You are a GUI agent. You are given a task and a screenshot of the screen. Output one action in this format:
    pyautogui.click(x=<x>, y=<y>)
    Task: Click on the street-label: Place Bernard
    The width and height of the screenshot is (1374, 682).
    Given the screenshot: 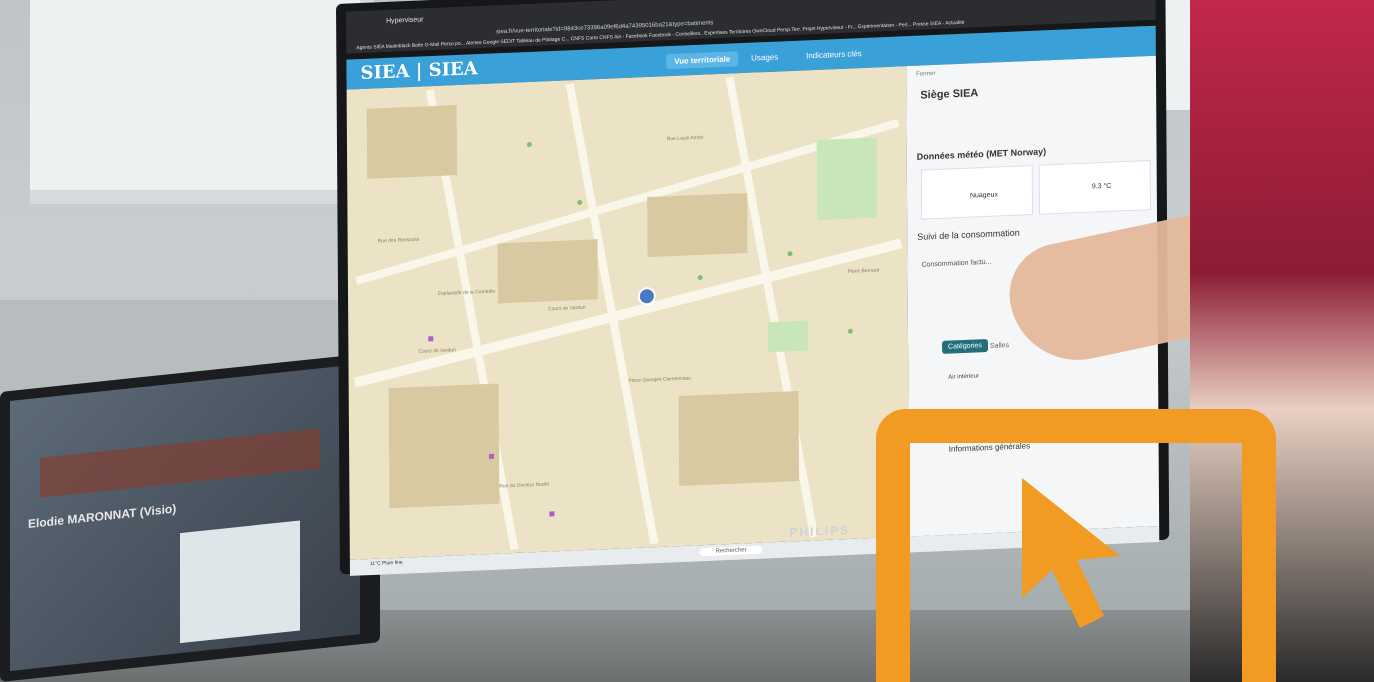 What is the action you would take?
    pyautogui.click(x=863, y=271)
    